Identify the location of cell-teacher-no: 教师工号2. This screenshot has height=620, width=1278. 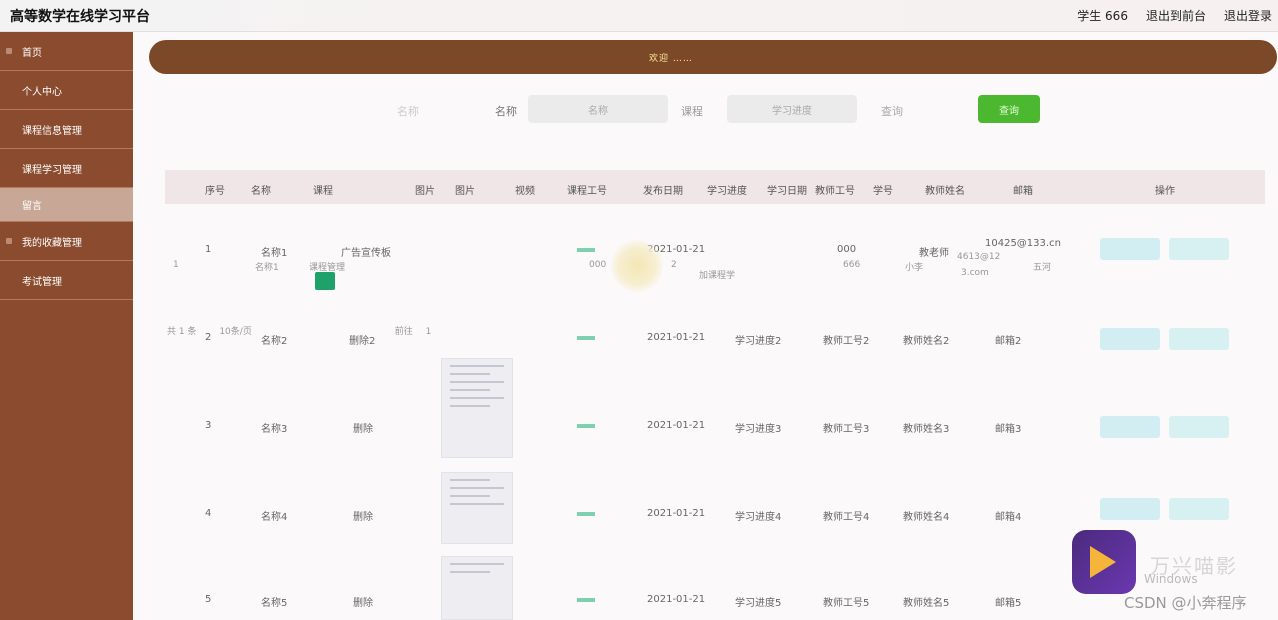
(846, 341).